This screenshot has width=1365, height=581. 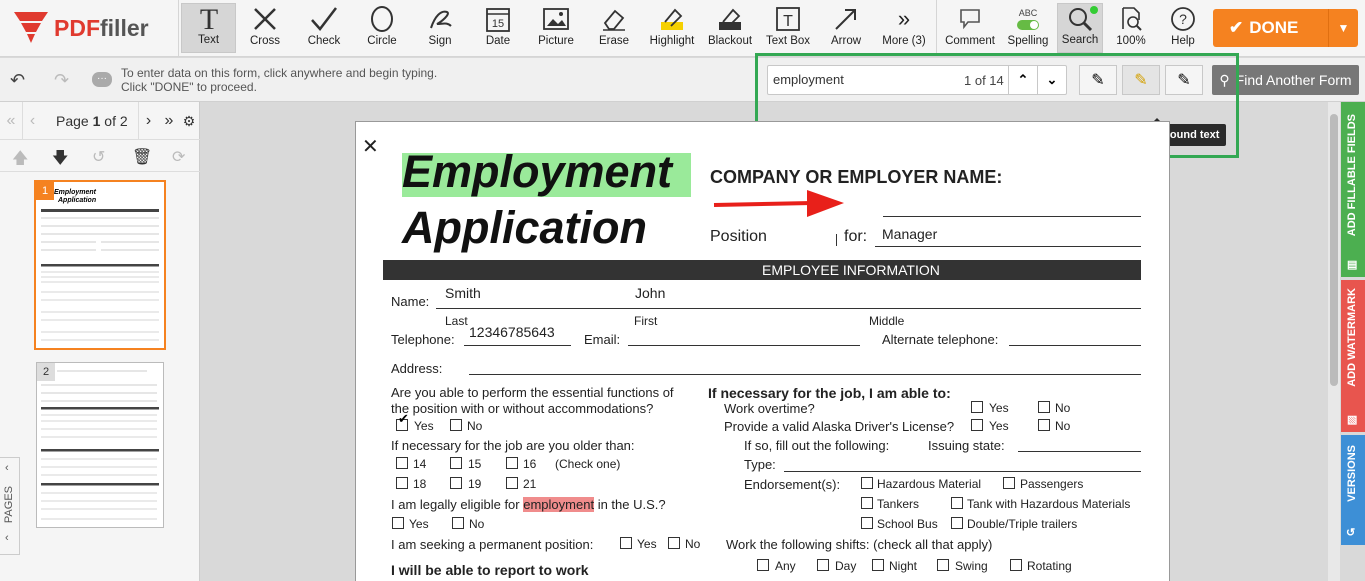 I want to click on rotate-icon: ↺, so click(x=98, y=157).